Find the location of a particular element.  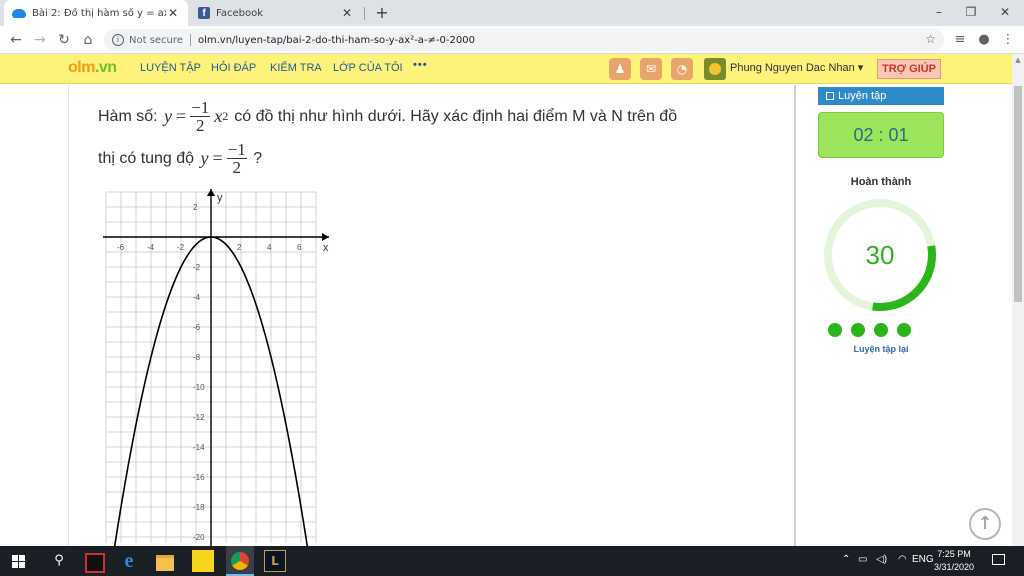

home-icon: ⌂ is located at coordinates (88, 40).